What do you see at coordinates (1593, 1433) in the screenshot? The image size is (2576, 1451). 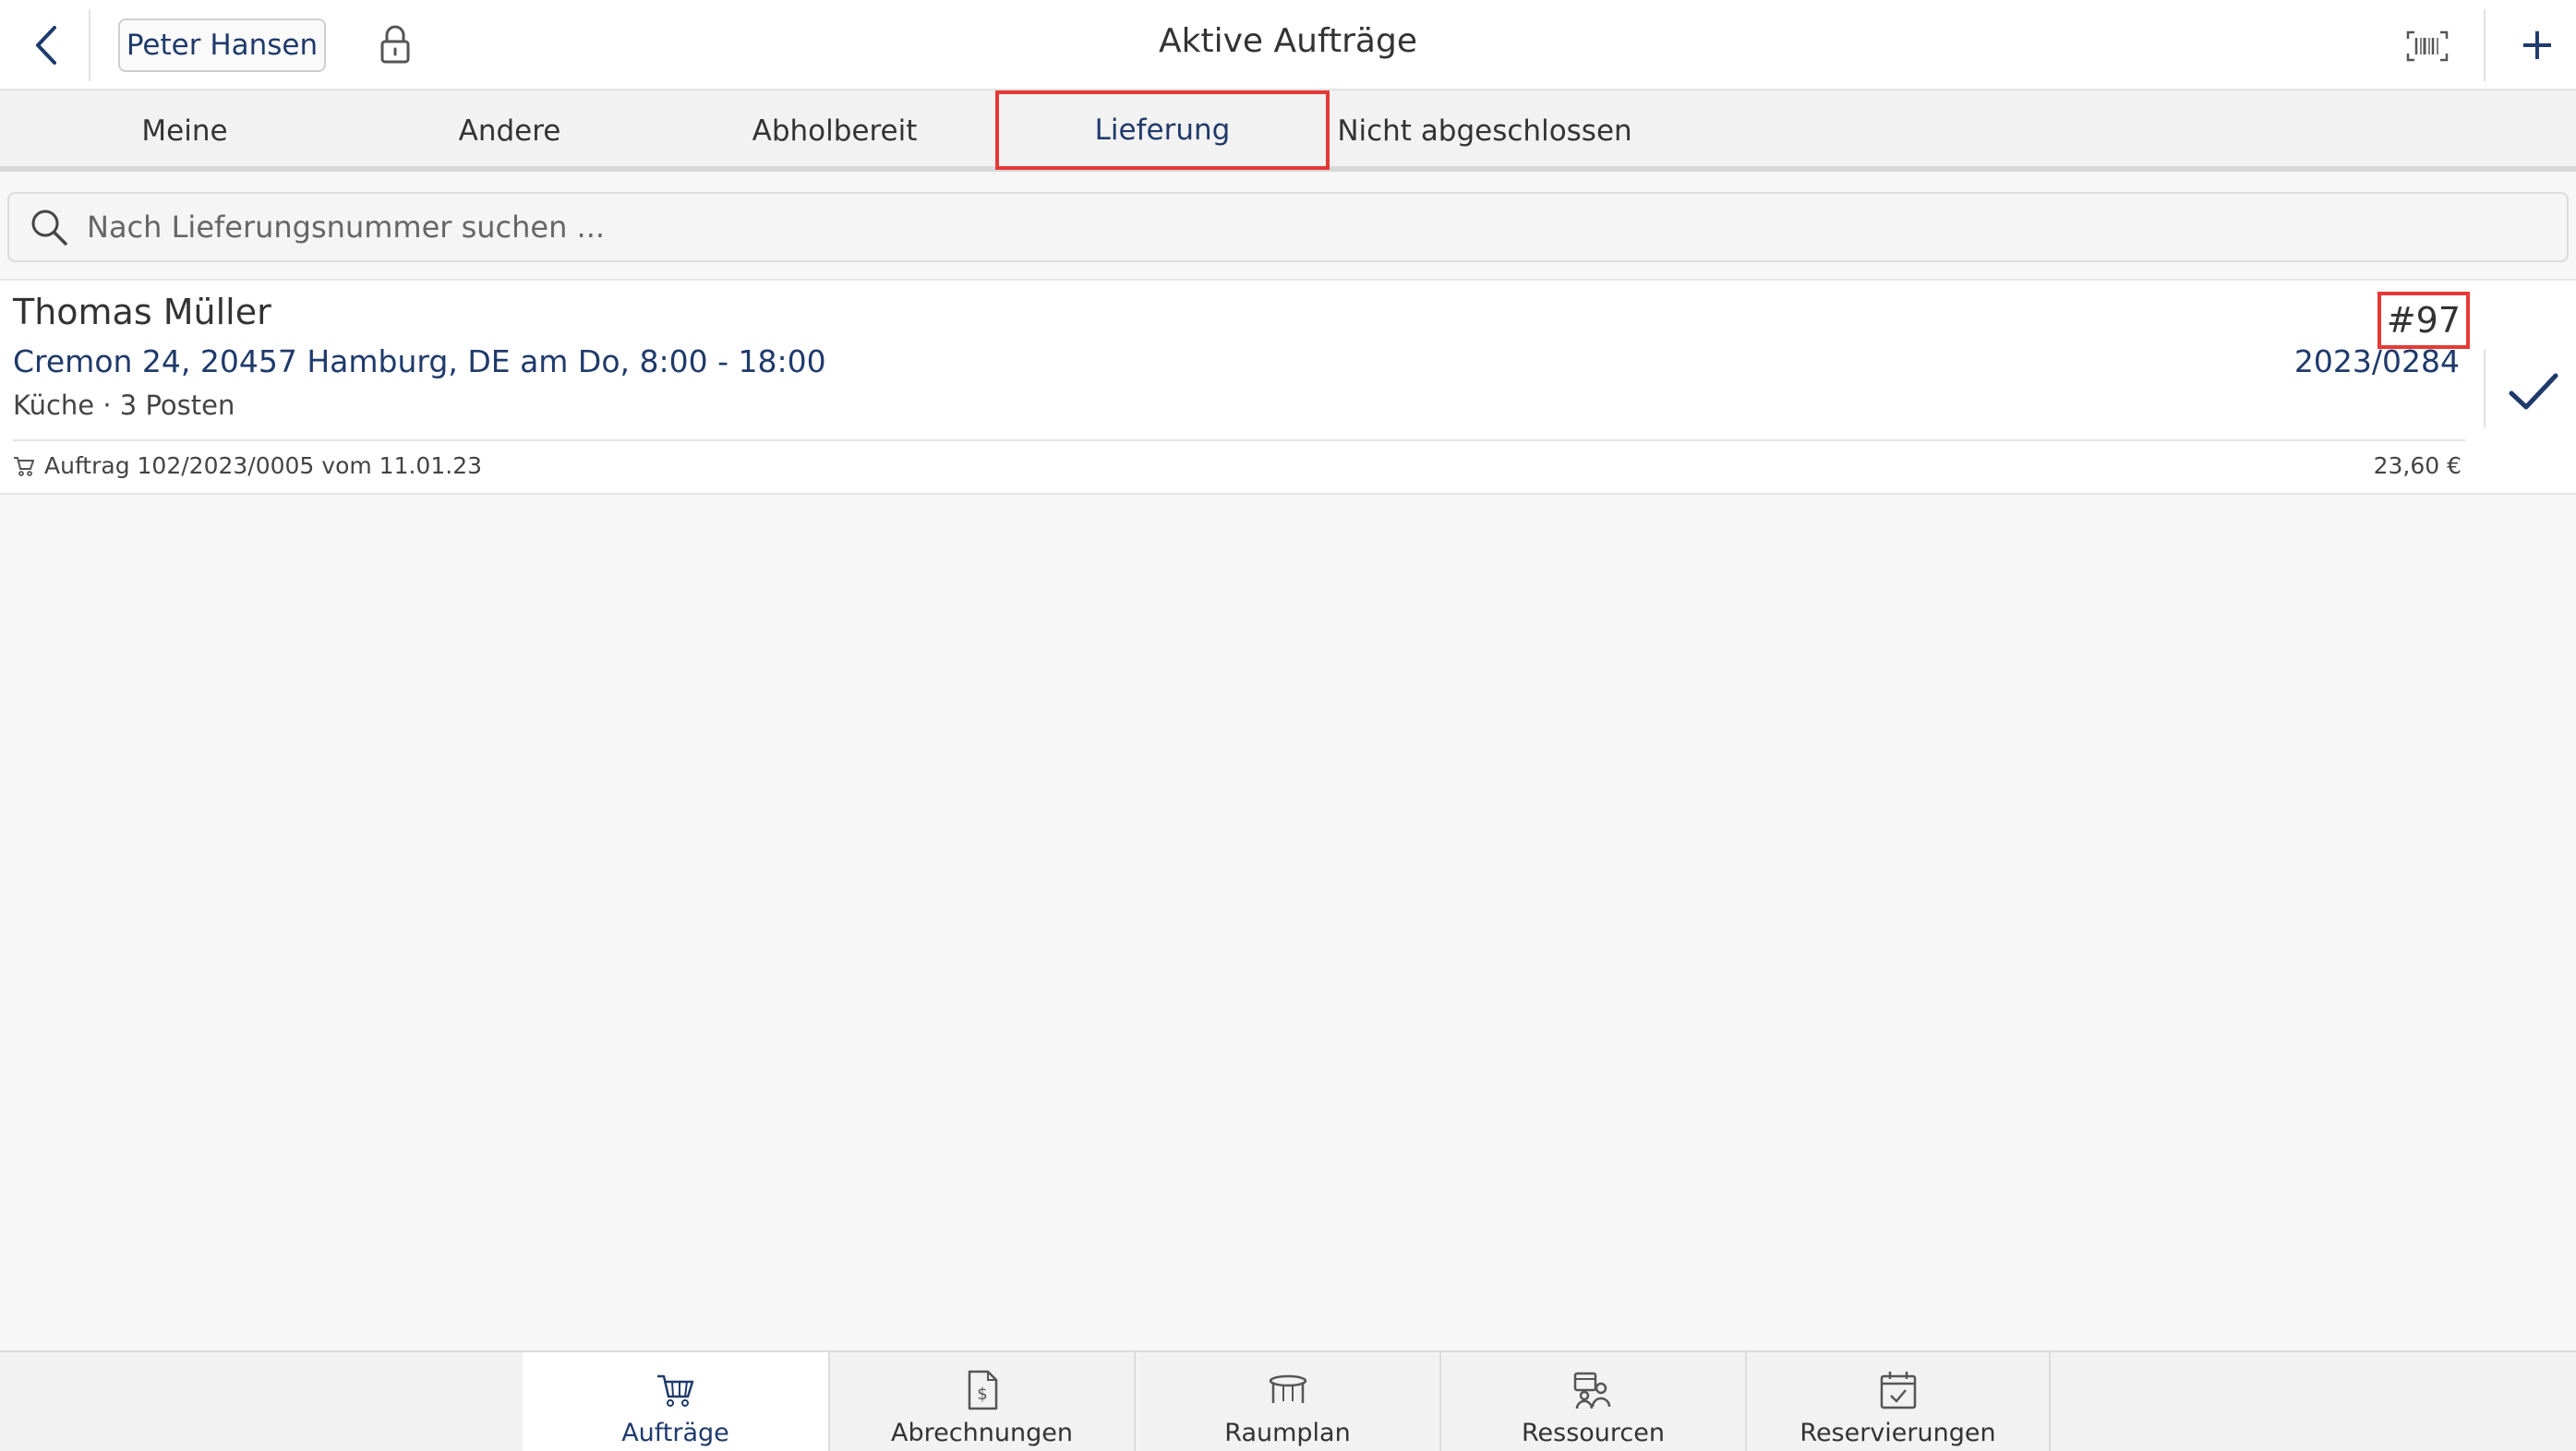 I see `nav-label: Ressourcen` at bounding box center [1593, 1433].